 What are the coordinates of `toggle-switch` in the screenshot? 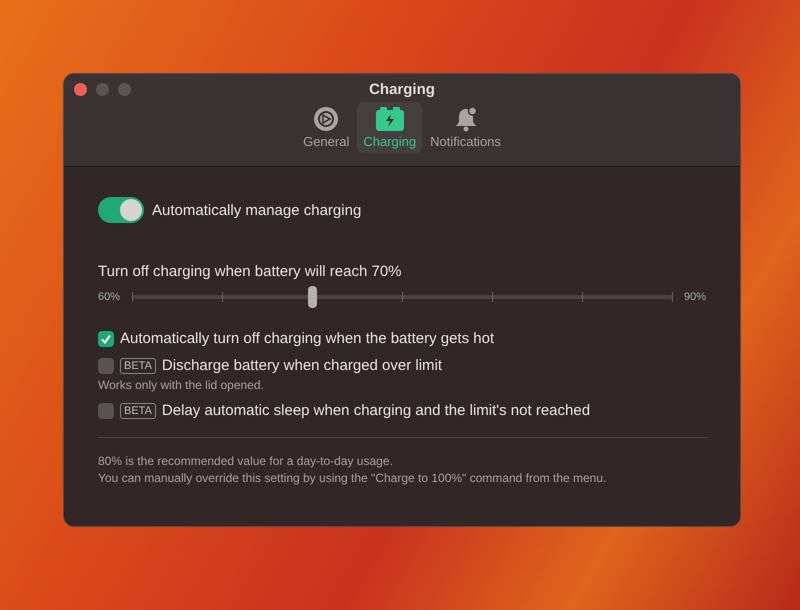 It's located at (121, 210).